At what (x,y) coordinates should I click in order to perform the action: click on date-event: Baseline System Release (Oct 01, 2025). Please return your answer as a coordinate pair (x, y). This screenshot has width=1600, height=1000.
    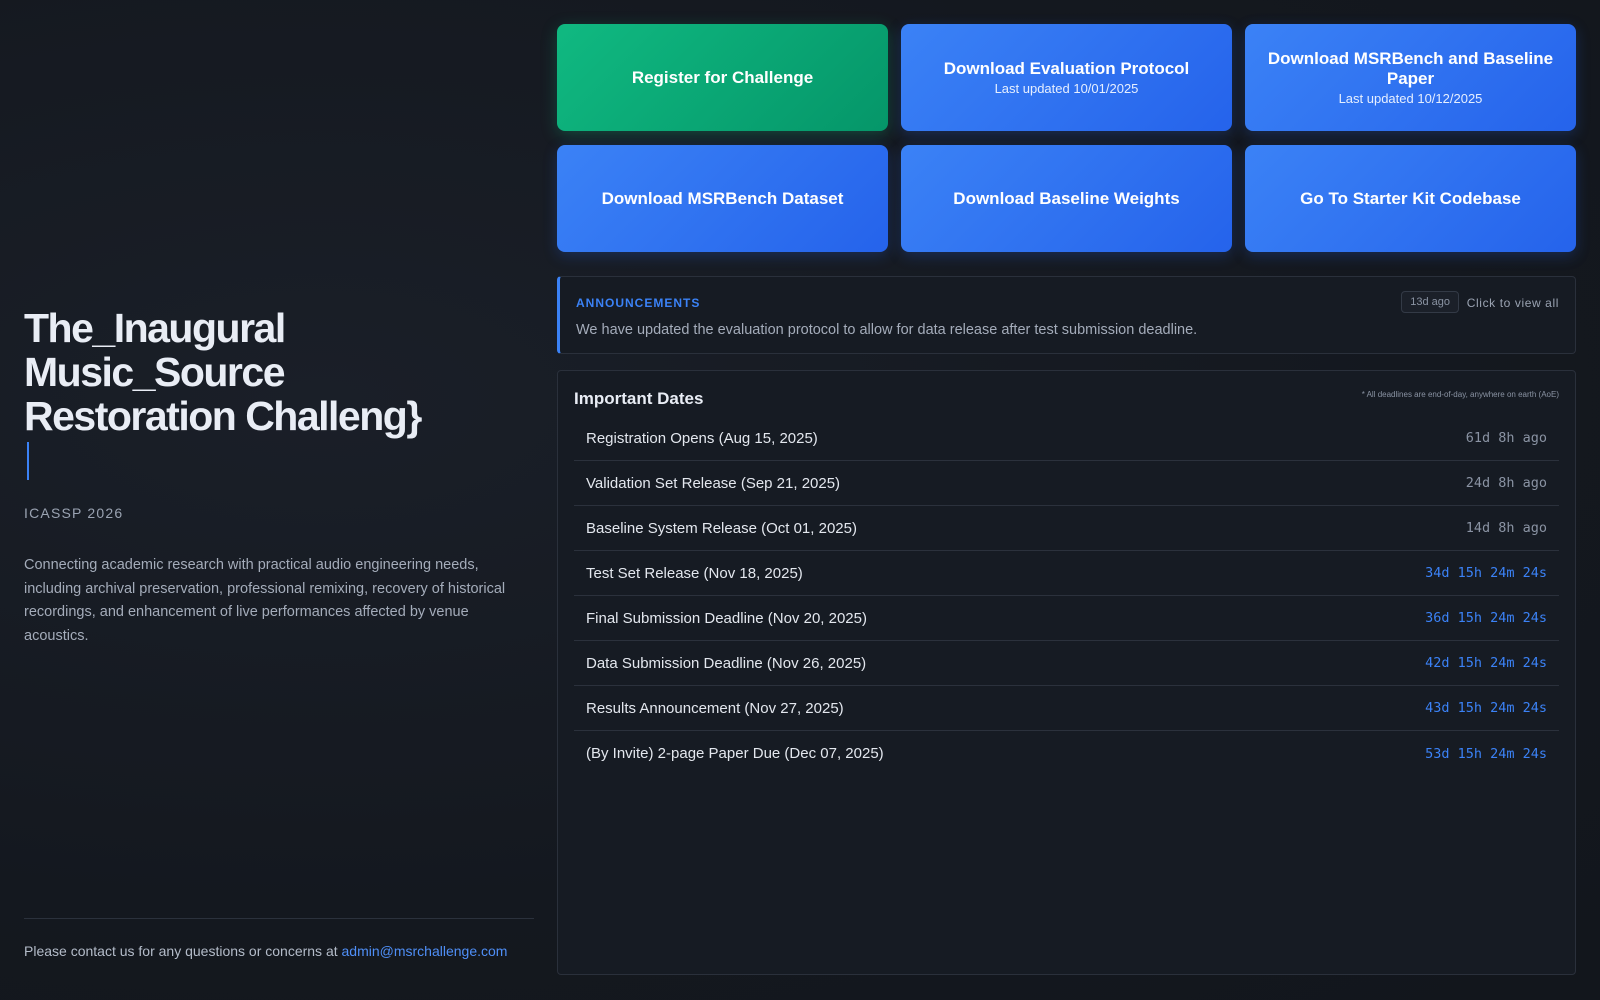
    Looking at the image, I should click on (721, 528).